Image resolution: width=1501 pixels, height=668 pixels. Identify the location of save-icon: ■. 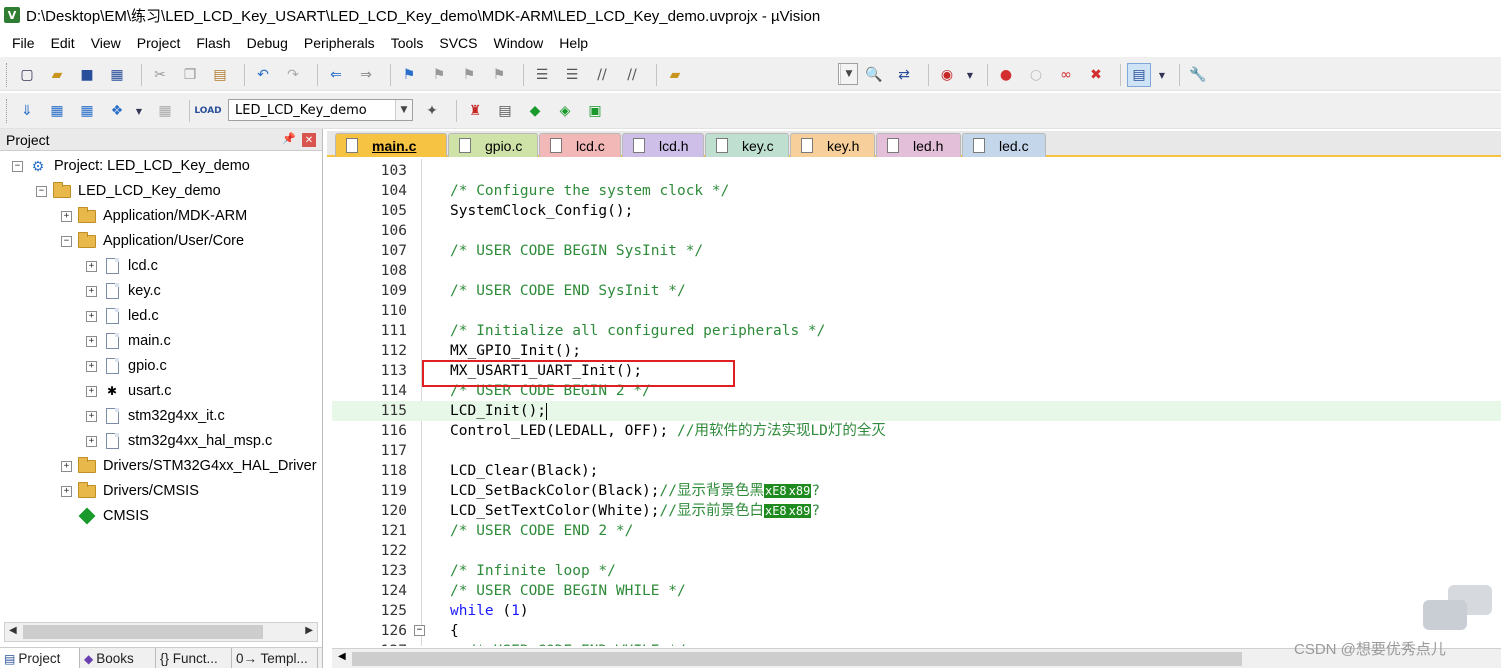
(87, 75).